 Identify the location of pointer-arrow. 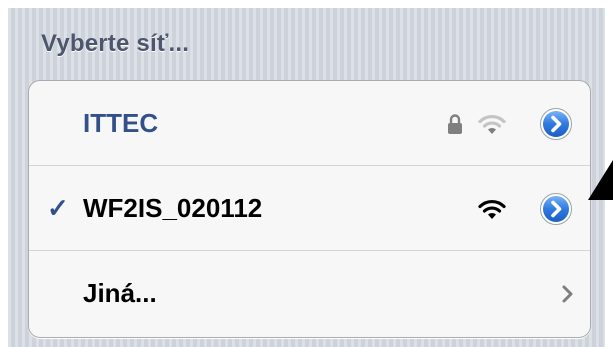
(600, 180).